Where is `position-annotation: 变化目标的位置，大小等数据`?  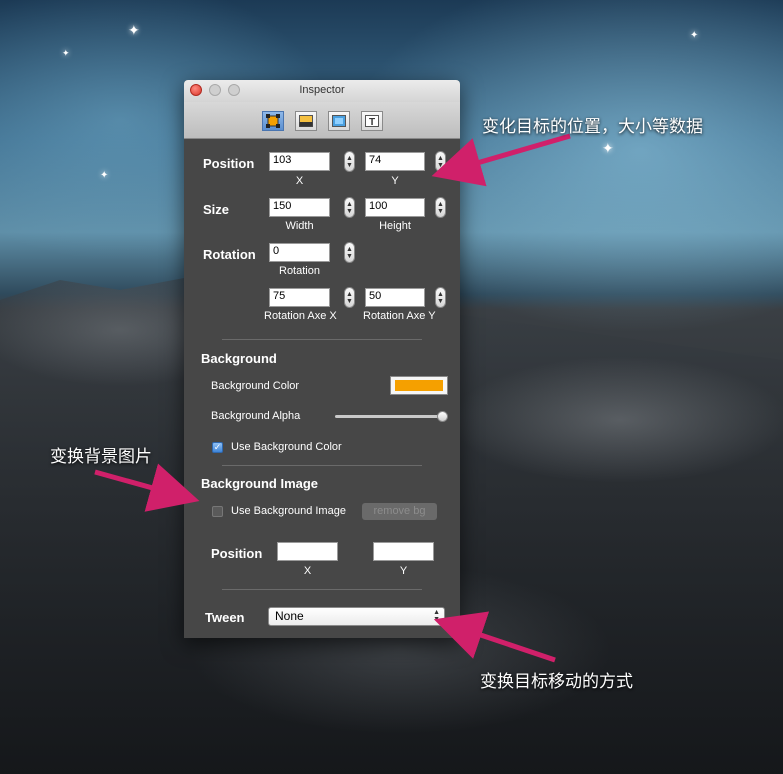 position-annotation: 变化目标的位置，大小等数据 is located at coordinates (592, 127).